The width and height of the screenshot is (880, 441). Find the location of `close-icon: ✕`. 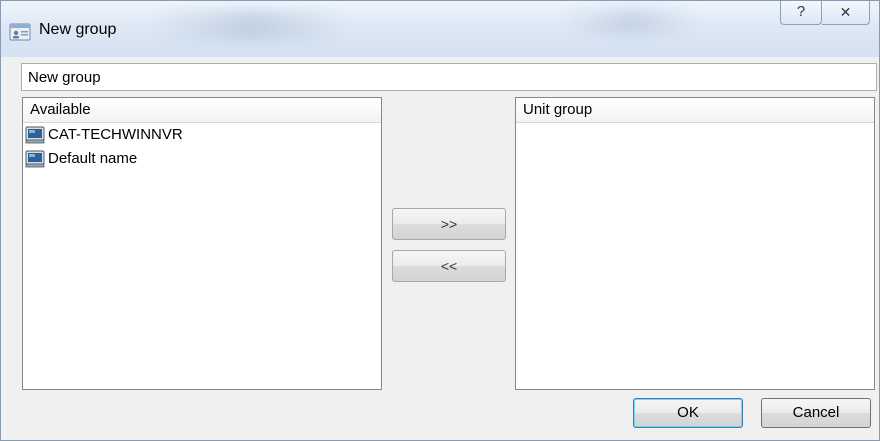

close-icon: ✕ is located at coordinates (845, 12).